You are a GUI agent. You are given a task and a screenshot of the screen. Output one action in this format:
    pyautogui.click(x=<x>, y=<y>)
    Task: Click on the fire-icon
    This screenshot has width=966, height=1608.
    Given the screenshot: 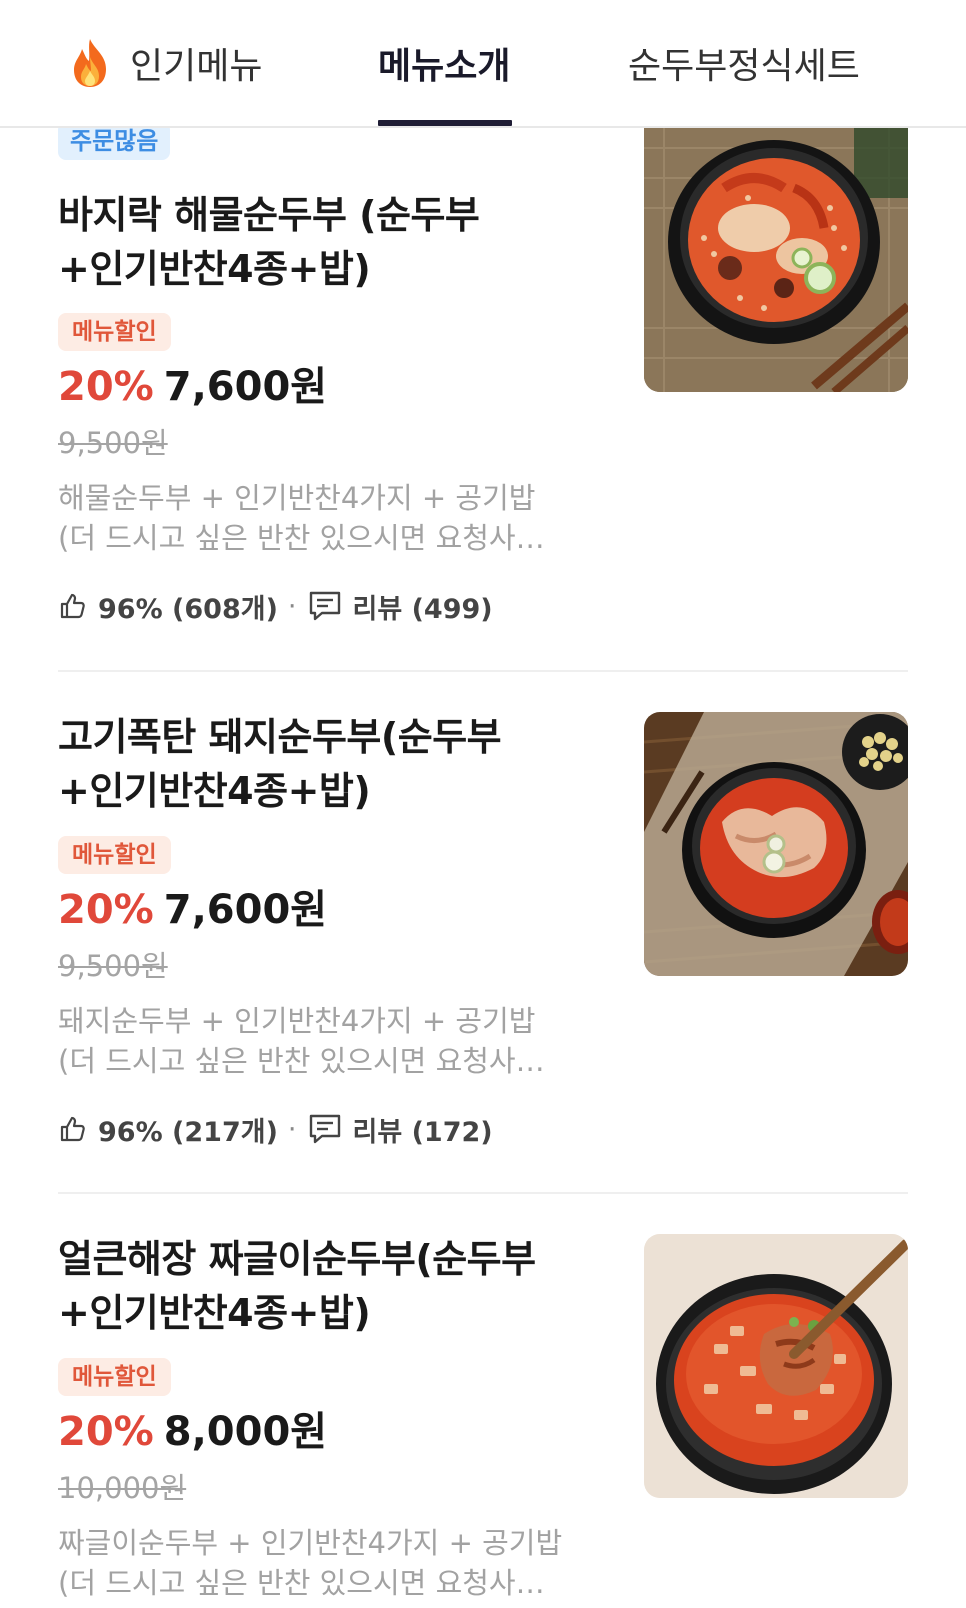 What is the action you would take?
    pyautogui.click(x=90, y=63)
    